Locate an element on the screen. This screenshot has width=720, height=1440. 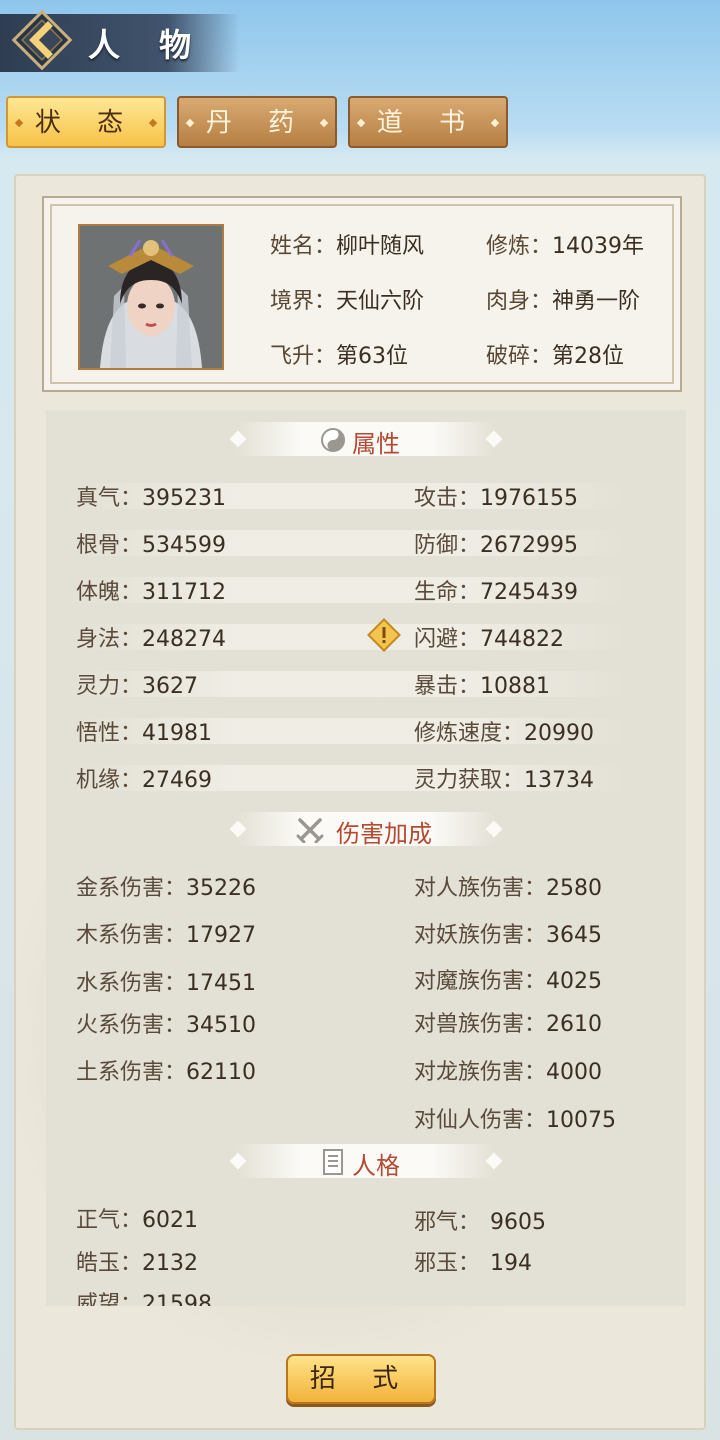
stat-label: 邪气： is located at coordinates (447, 1222).